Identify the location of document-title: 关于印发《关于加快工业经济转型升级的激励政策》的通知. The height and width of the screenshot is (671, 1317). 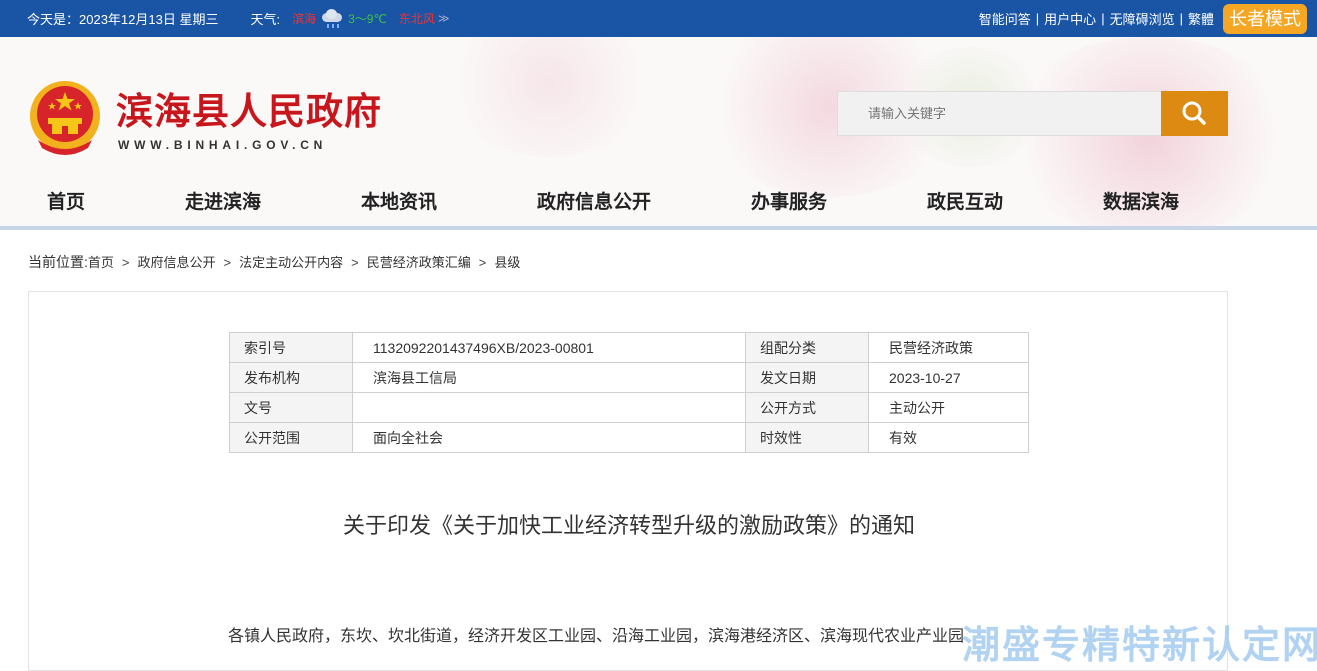
(628, 525).